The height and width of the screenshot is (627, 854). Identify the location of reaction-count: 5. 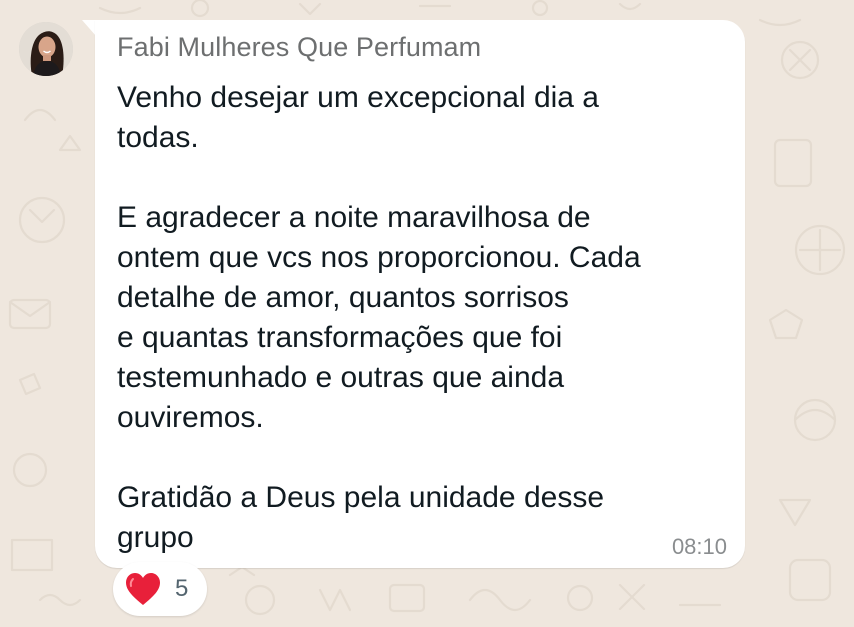
(182, 588).